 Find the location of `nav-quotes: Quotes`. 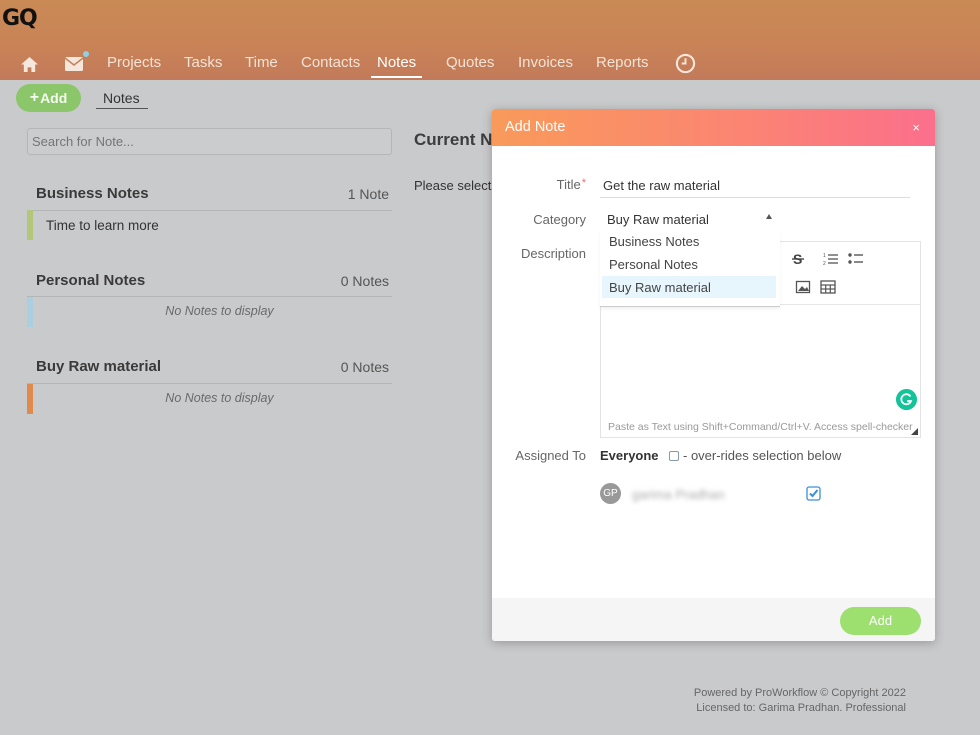

nav-quotes: Quotes is located at coordinates (470, 62).